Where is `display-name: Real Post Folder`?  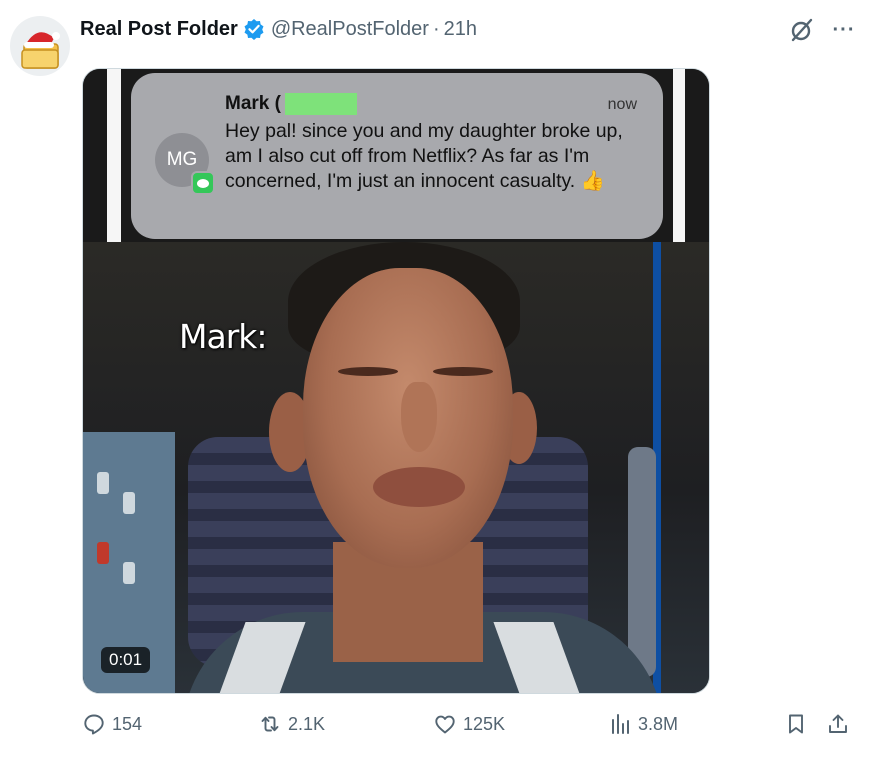 display-name: Real Post Folder is located at coordinates (159, 29).